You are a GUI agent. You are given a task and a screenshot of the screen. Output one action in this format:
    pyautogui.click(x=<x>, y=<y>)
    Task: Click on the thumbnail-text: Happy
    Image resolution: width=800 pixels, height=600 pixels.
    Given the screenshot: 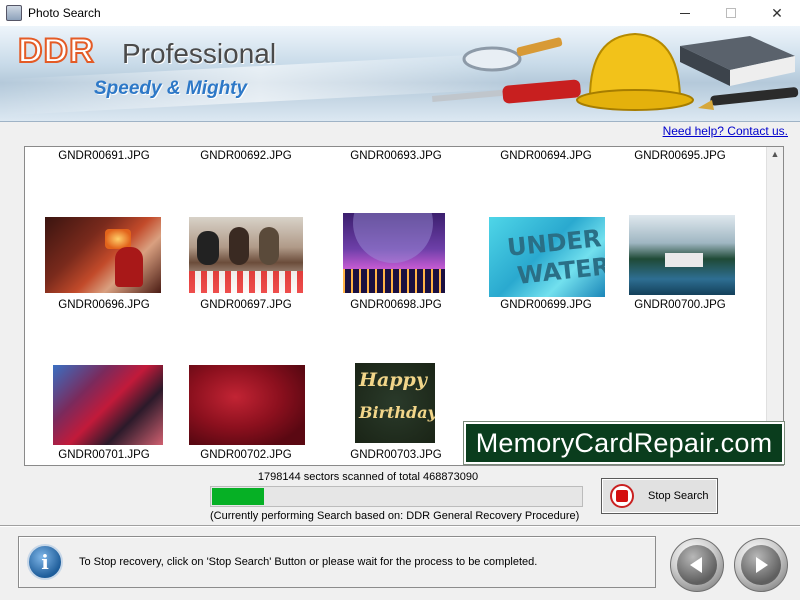 What is the action you would take?
    pyautogui.click(x=393, y=380)
    